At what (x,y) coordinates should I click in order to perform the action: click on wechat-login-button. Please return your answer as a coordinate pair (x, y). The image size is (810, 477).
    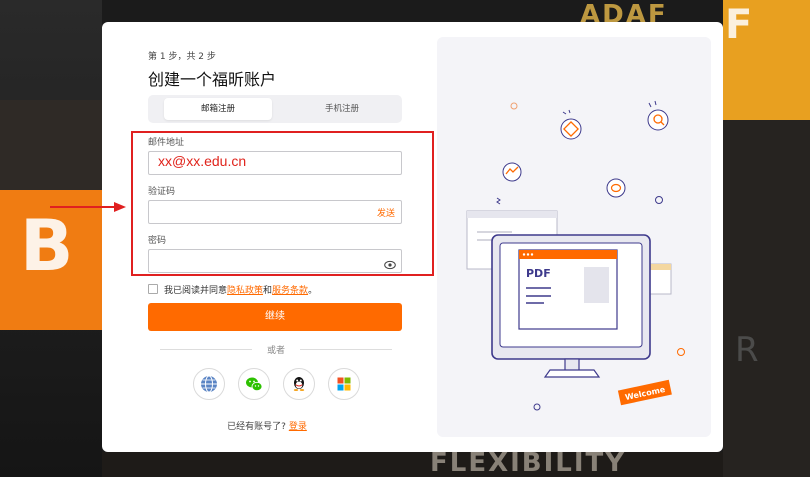
    Looking at the image, I should click on (254, 384).